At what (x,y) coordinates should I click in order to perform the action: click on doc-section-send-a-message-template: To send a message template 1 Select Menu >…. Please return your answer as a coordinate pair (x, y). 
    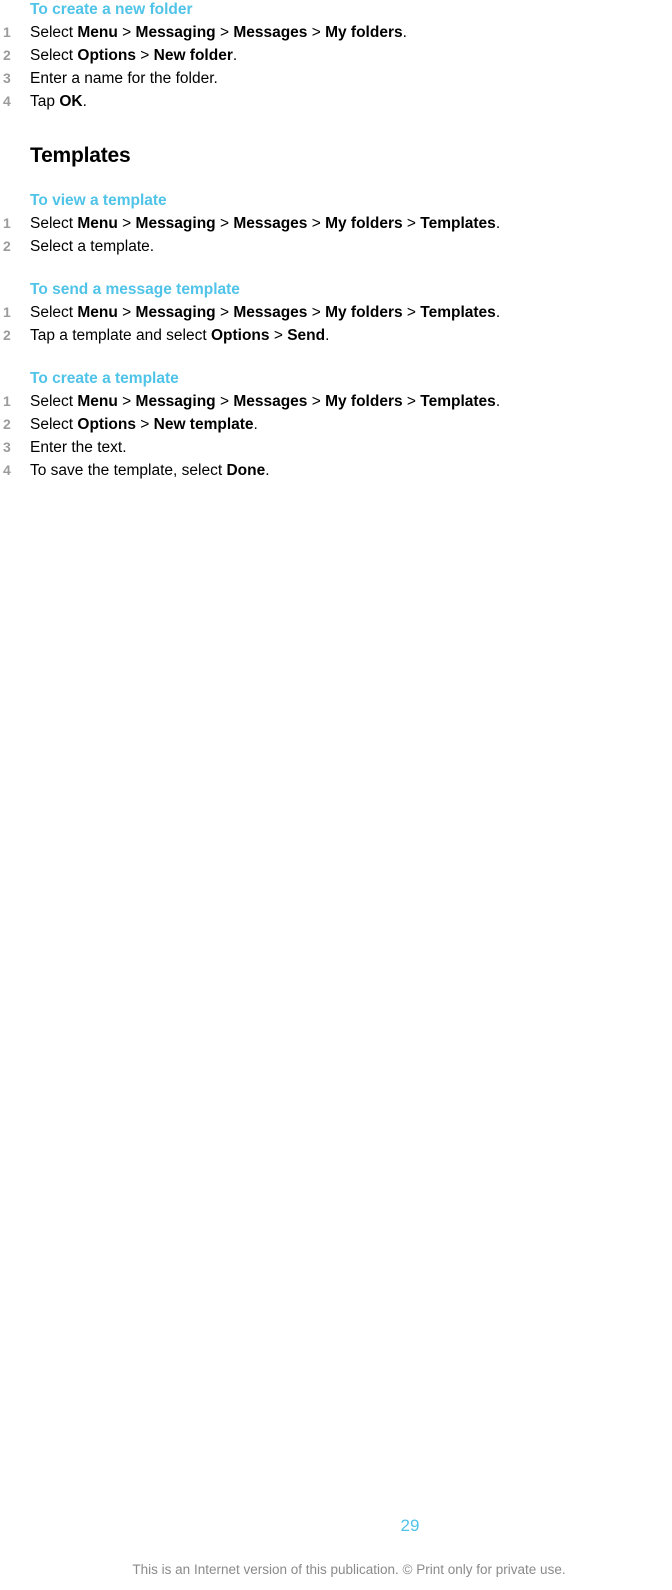
    Looking at the image, I should click on (336, 313).